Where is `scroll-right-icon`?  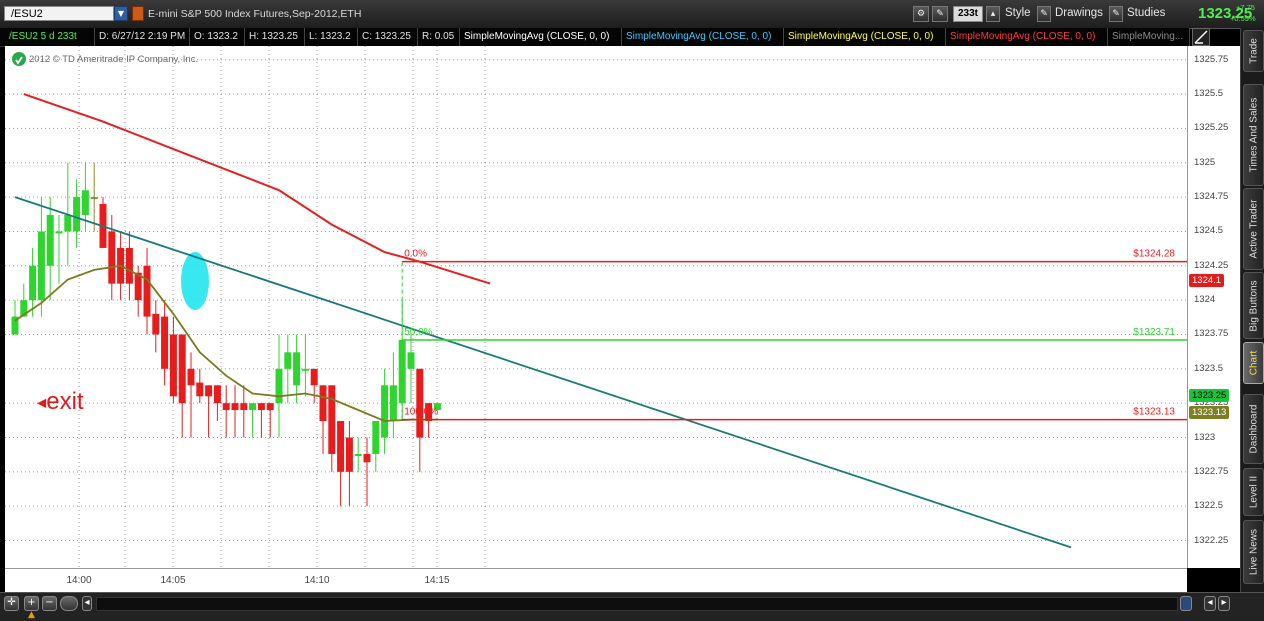 scroll-right-icon is located at coordinates (1186, 603).